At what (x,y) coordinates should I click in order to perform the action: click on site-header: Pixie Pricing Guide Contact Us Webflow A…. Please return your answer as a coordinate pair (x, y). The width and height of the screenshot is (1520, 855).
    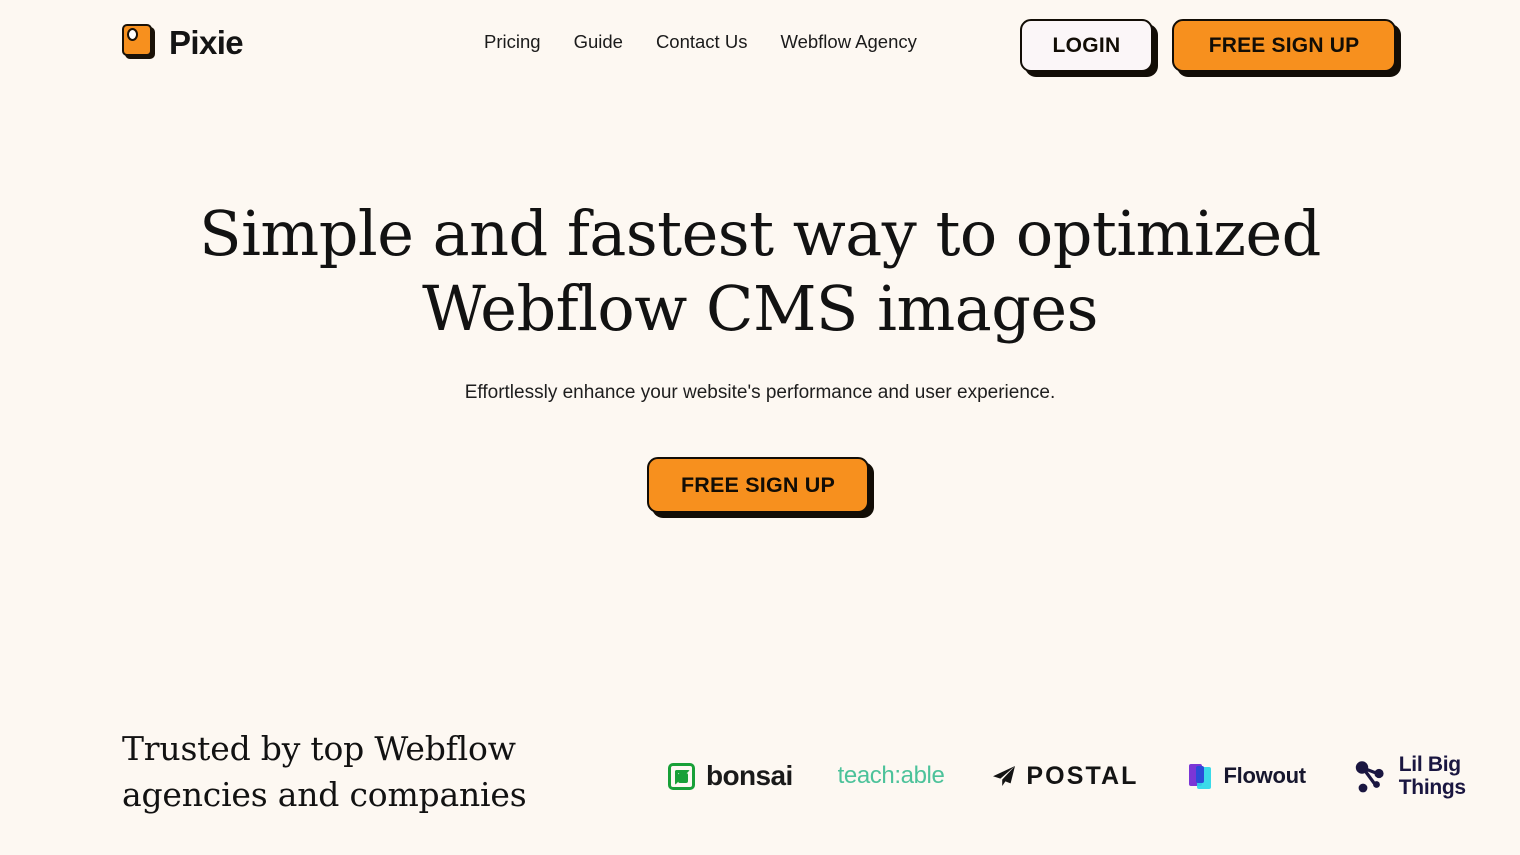
    Looking at the image, I should click on (760, 46).